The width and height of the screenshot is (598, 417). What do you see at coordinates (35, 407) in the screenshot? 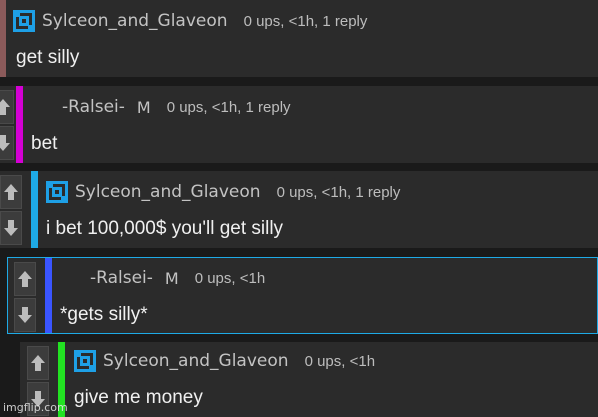
I see `watermark: imgflip.com` at bounding box center [35, 407].